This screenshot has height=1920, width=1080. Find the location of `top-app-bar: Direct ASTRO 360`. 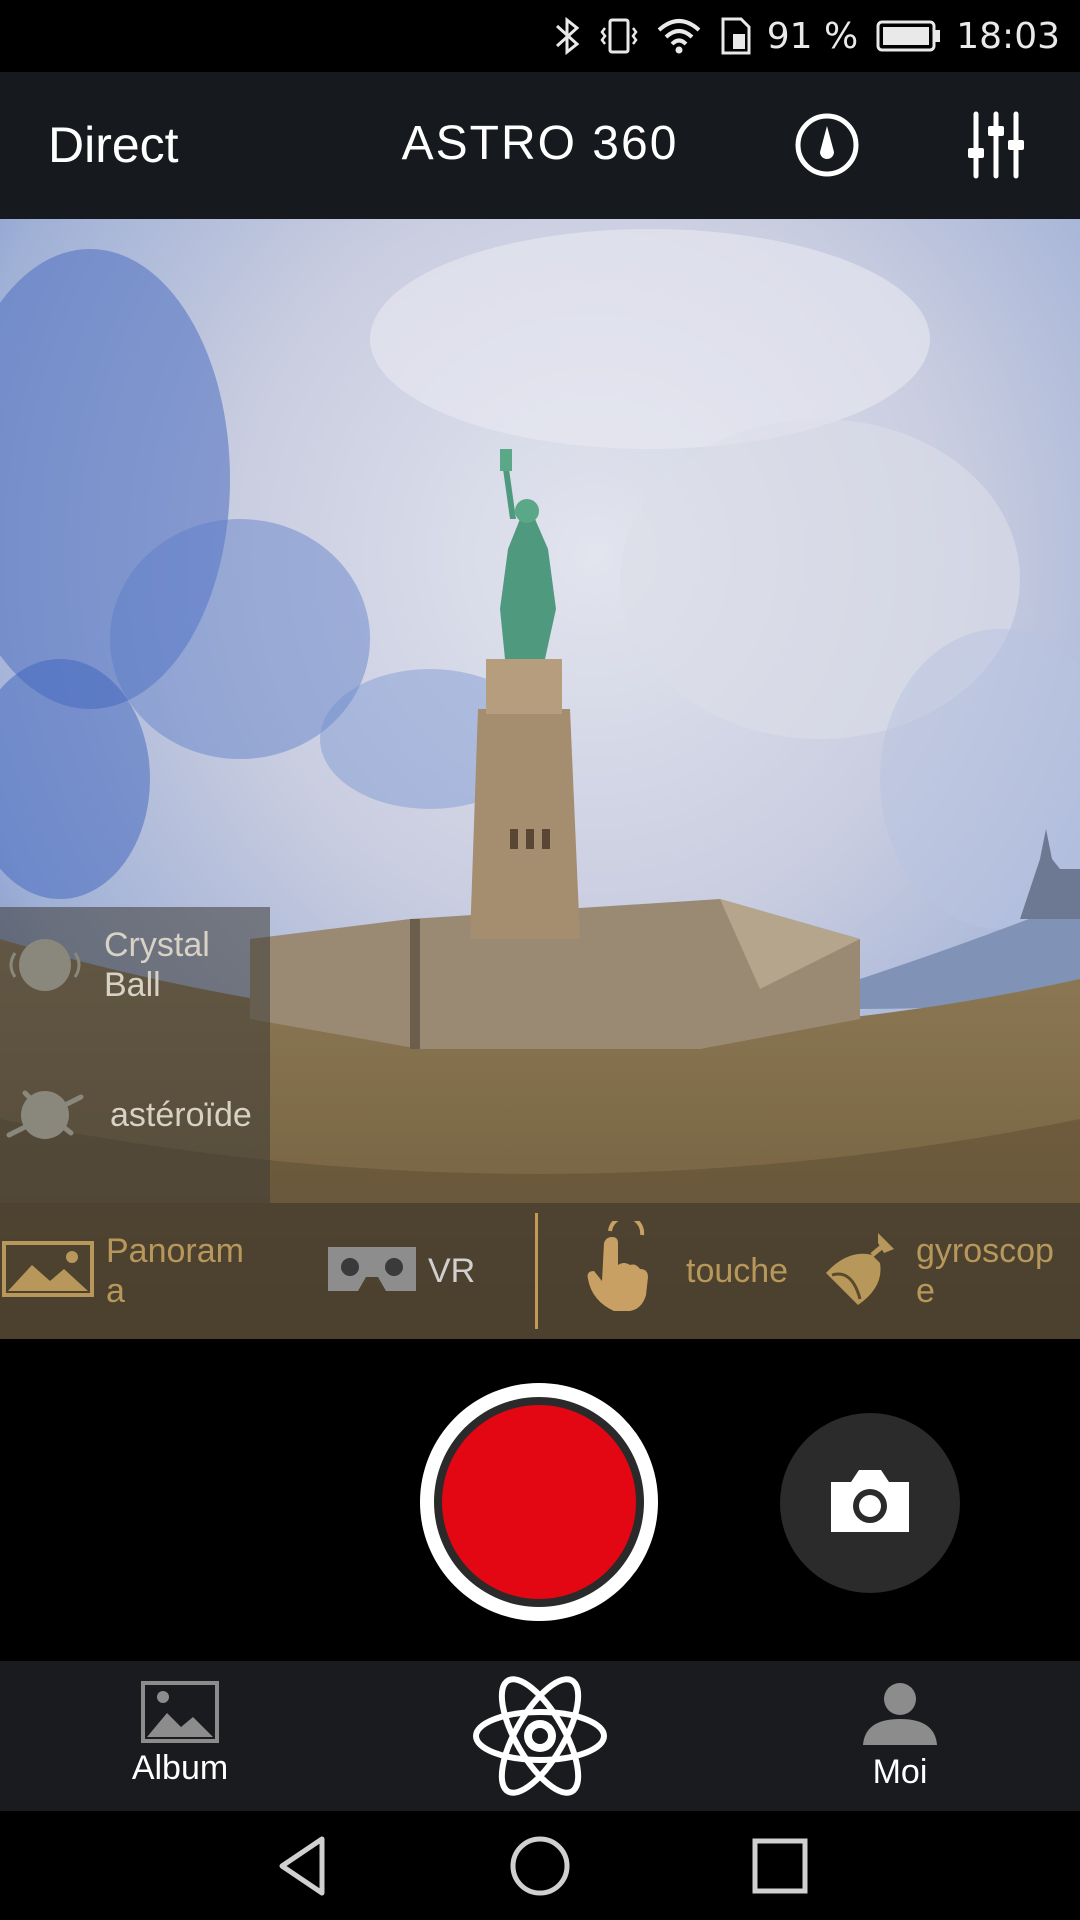

top-app-bar: Direct ASTRO 360 is located at coordinates (540, 145).